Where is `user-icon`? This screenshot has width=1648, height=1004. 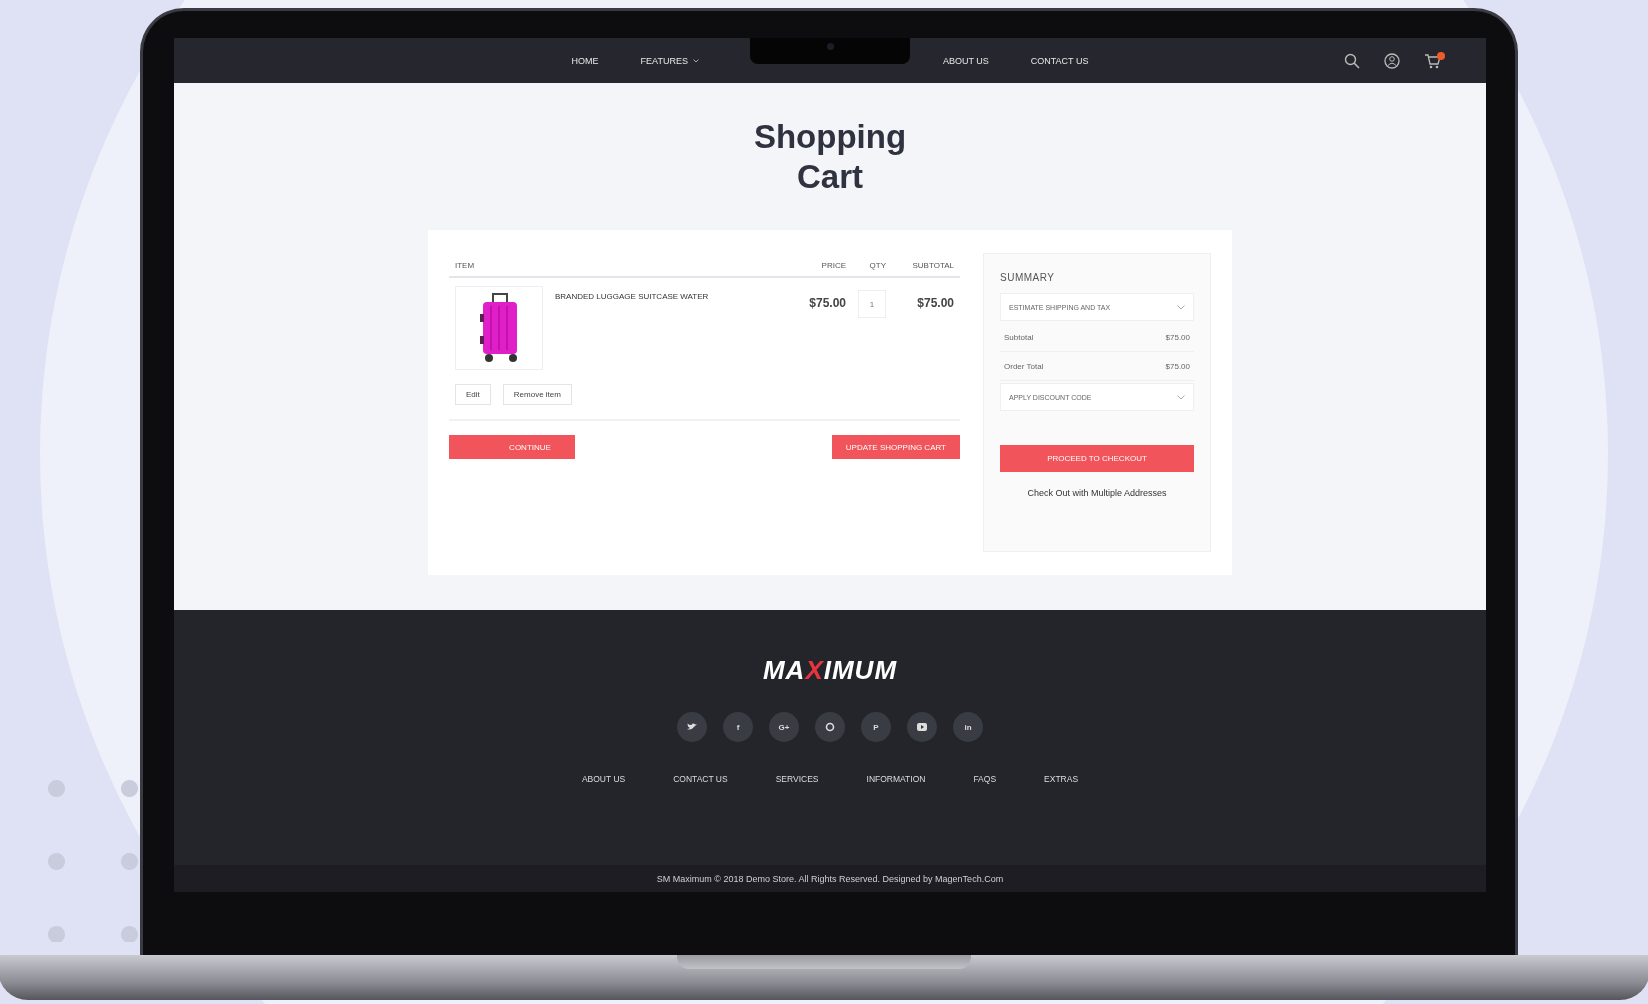
user-icon is located at coordinates (1392, 60).